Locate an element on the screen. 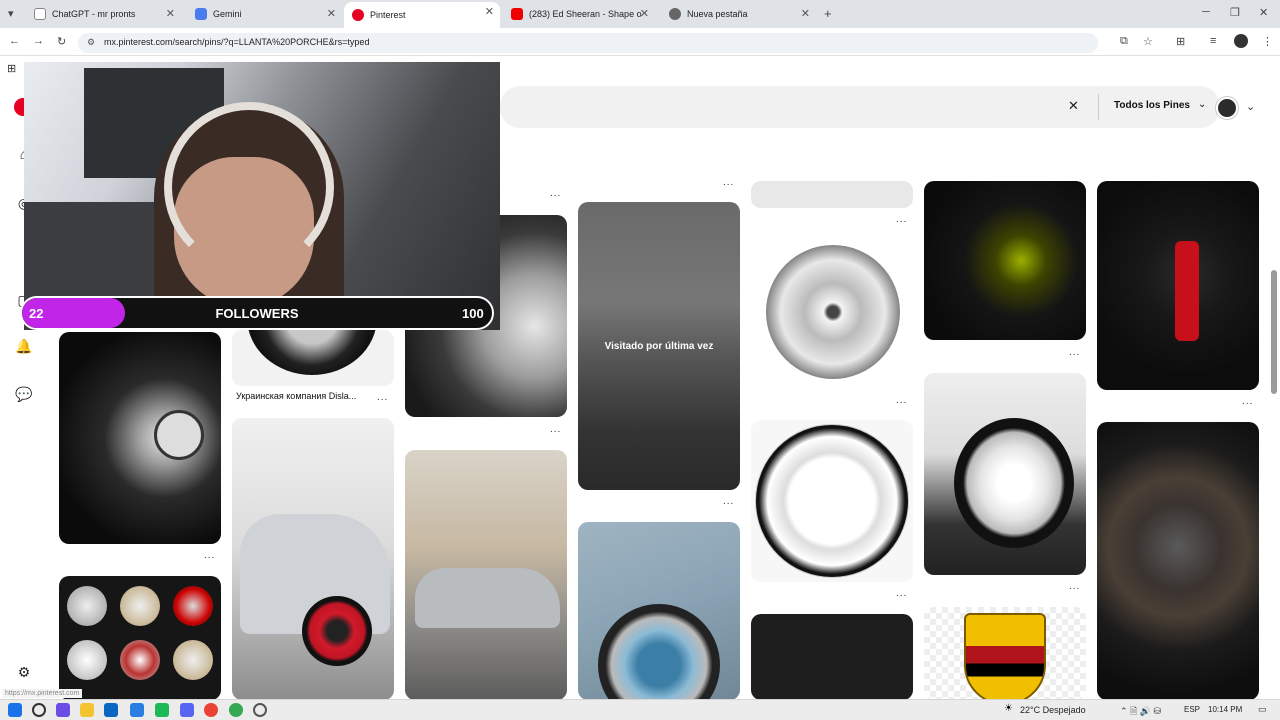  tab-label: (283) Ed Sheeran - Shape o is located at coordinates (585, 14).